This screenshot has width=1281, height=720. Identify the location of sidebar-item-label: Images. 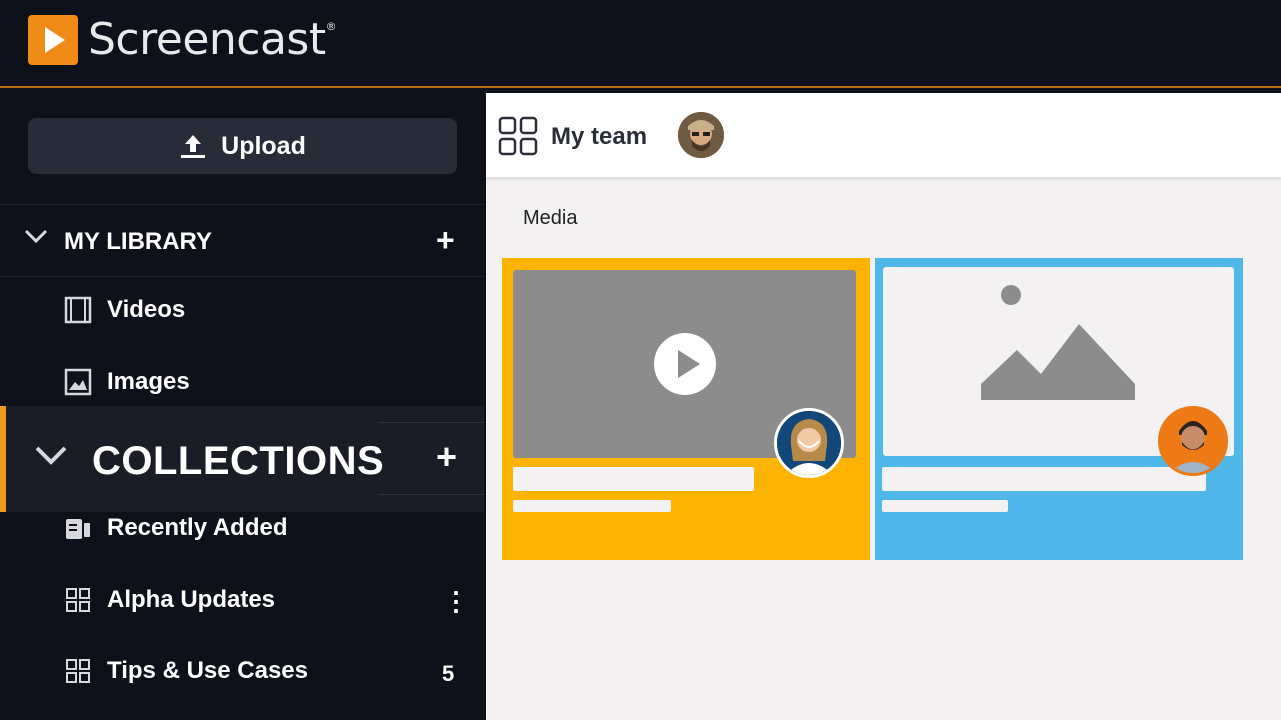
(148, 381).